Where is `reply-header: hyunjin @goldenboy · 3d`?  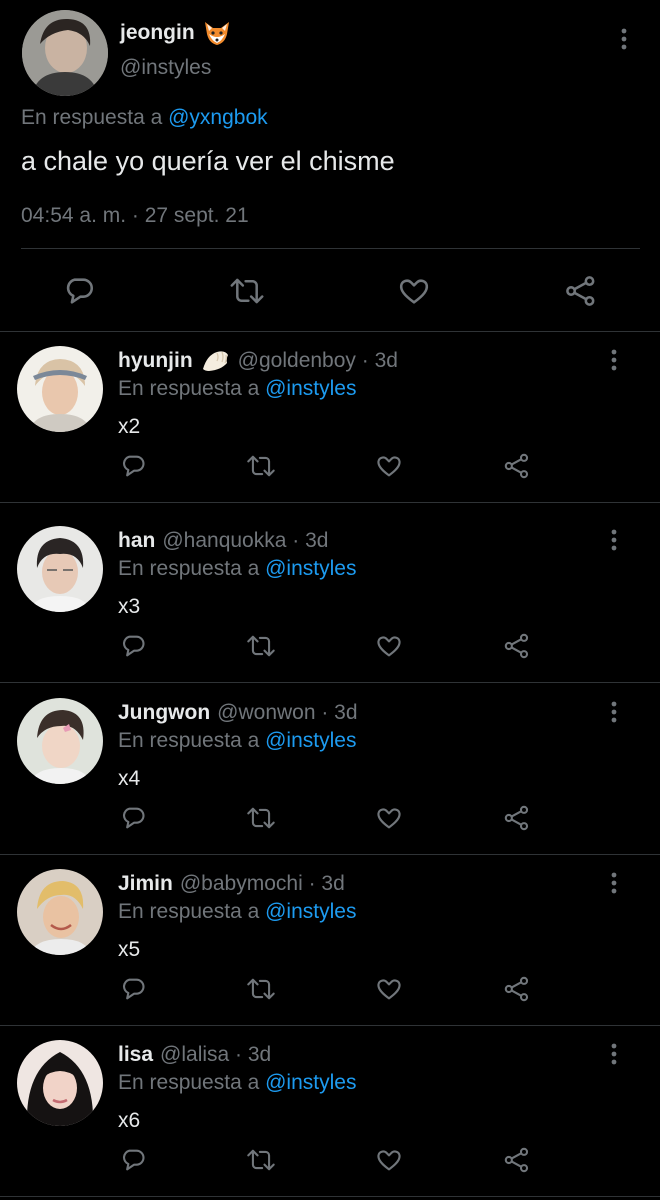
reply-header: hyunjin @goldenboy · 3d is located at coordinates (258, 361).